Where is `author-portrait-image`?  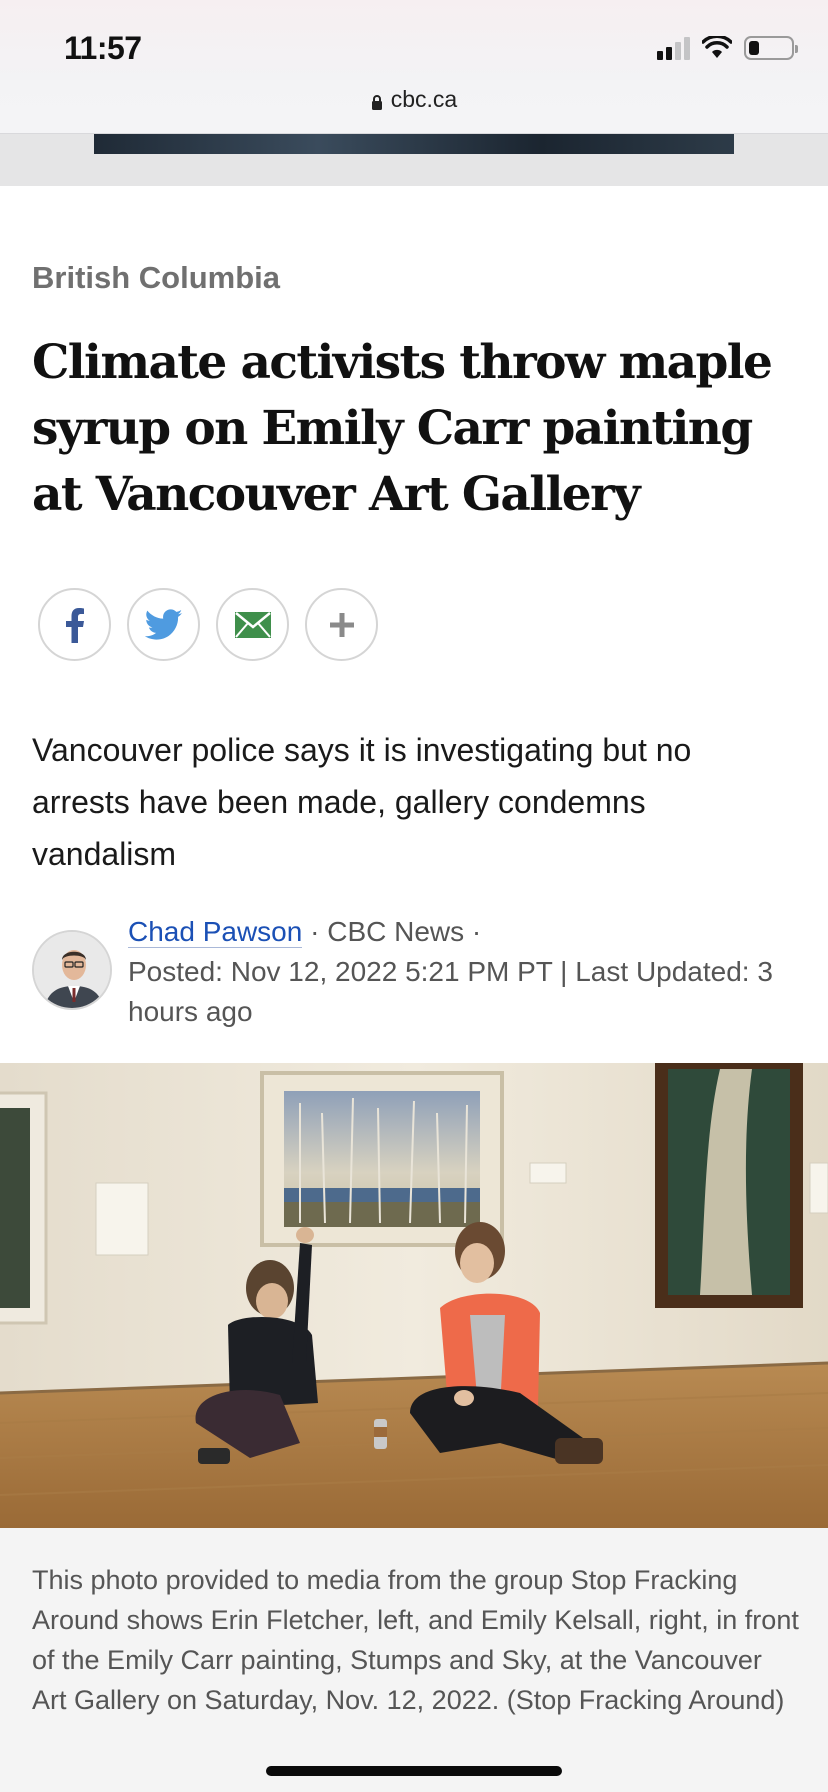 author-portrait-image is located at coordinates (72, 970).